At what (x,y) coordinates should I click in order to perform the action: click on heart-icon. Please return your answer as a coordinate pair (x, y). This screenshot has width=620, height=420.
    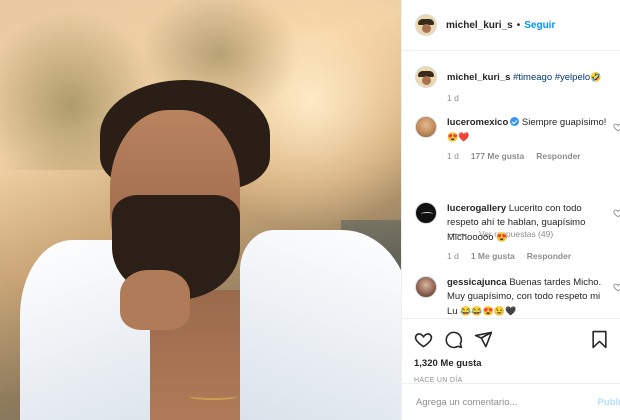
    Looking at the image, I should click on (423, 339).